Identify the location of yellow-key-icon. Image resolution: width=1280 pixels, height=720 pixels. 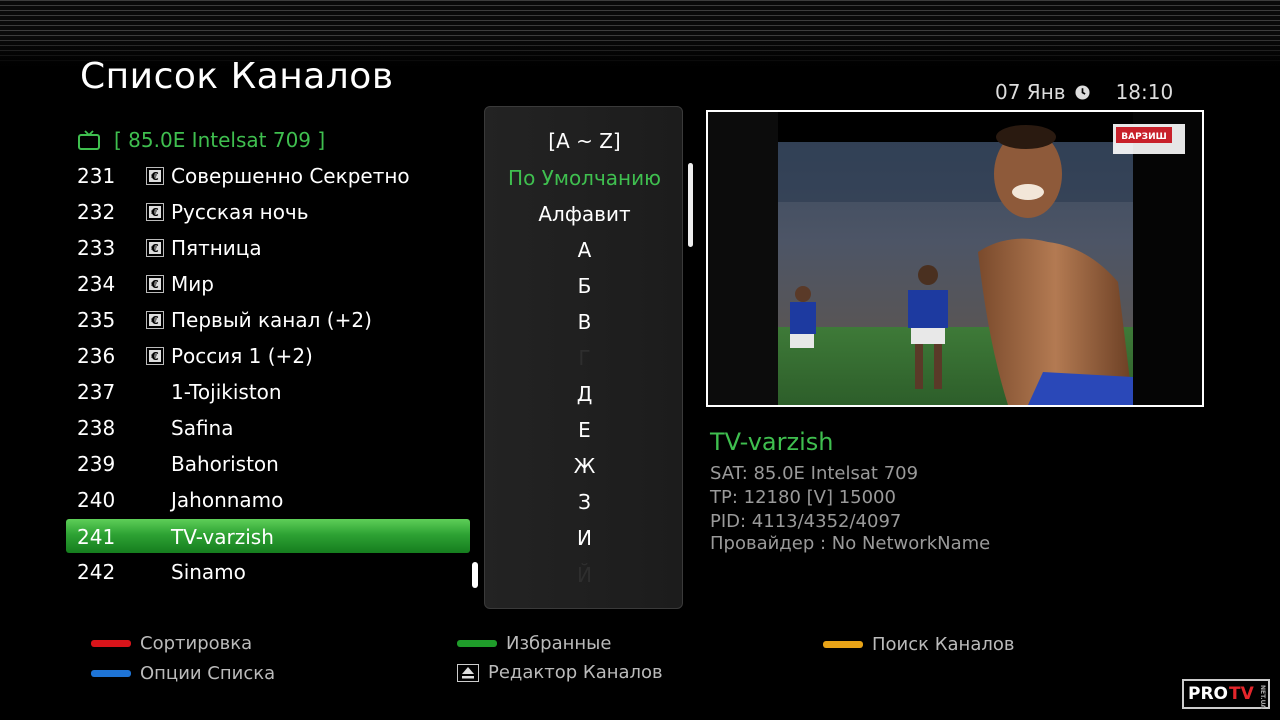
(843, 644).